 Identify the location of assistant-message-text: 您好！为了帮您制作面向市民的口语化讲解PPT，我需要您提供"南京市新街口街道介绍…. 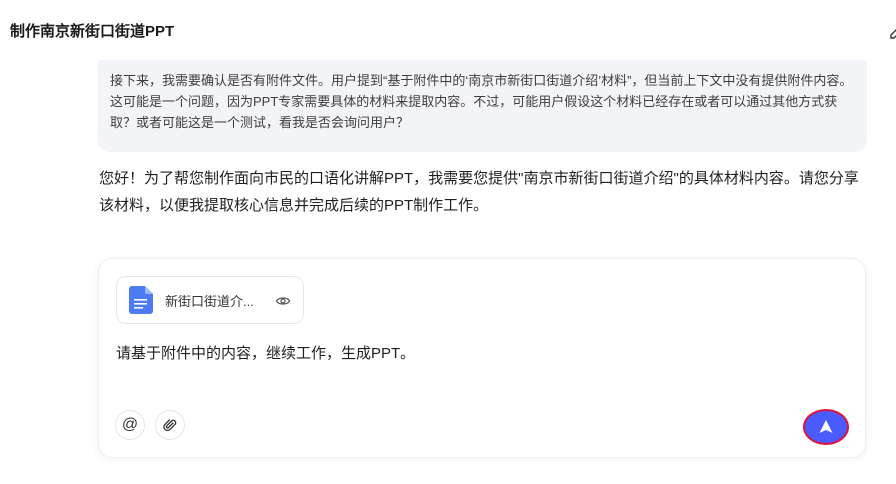
(479, 192).